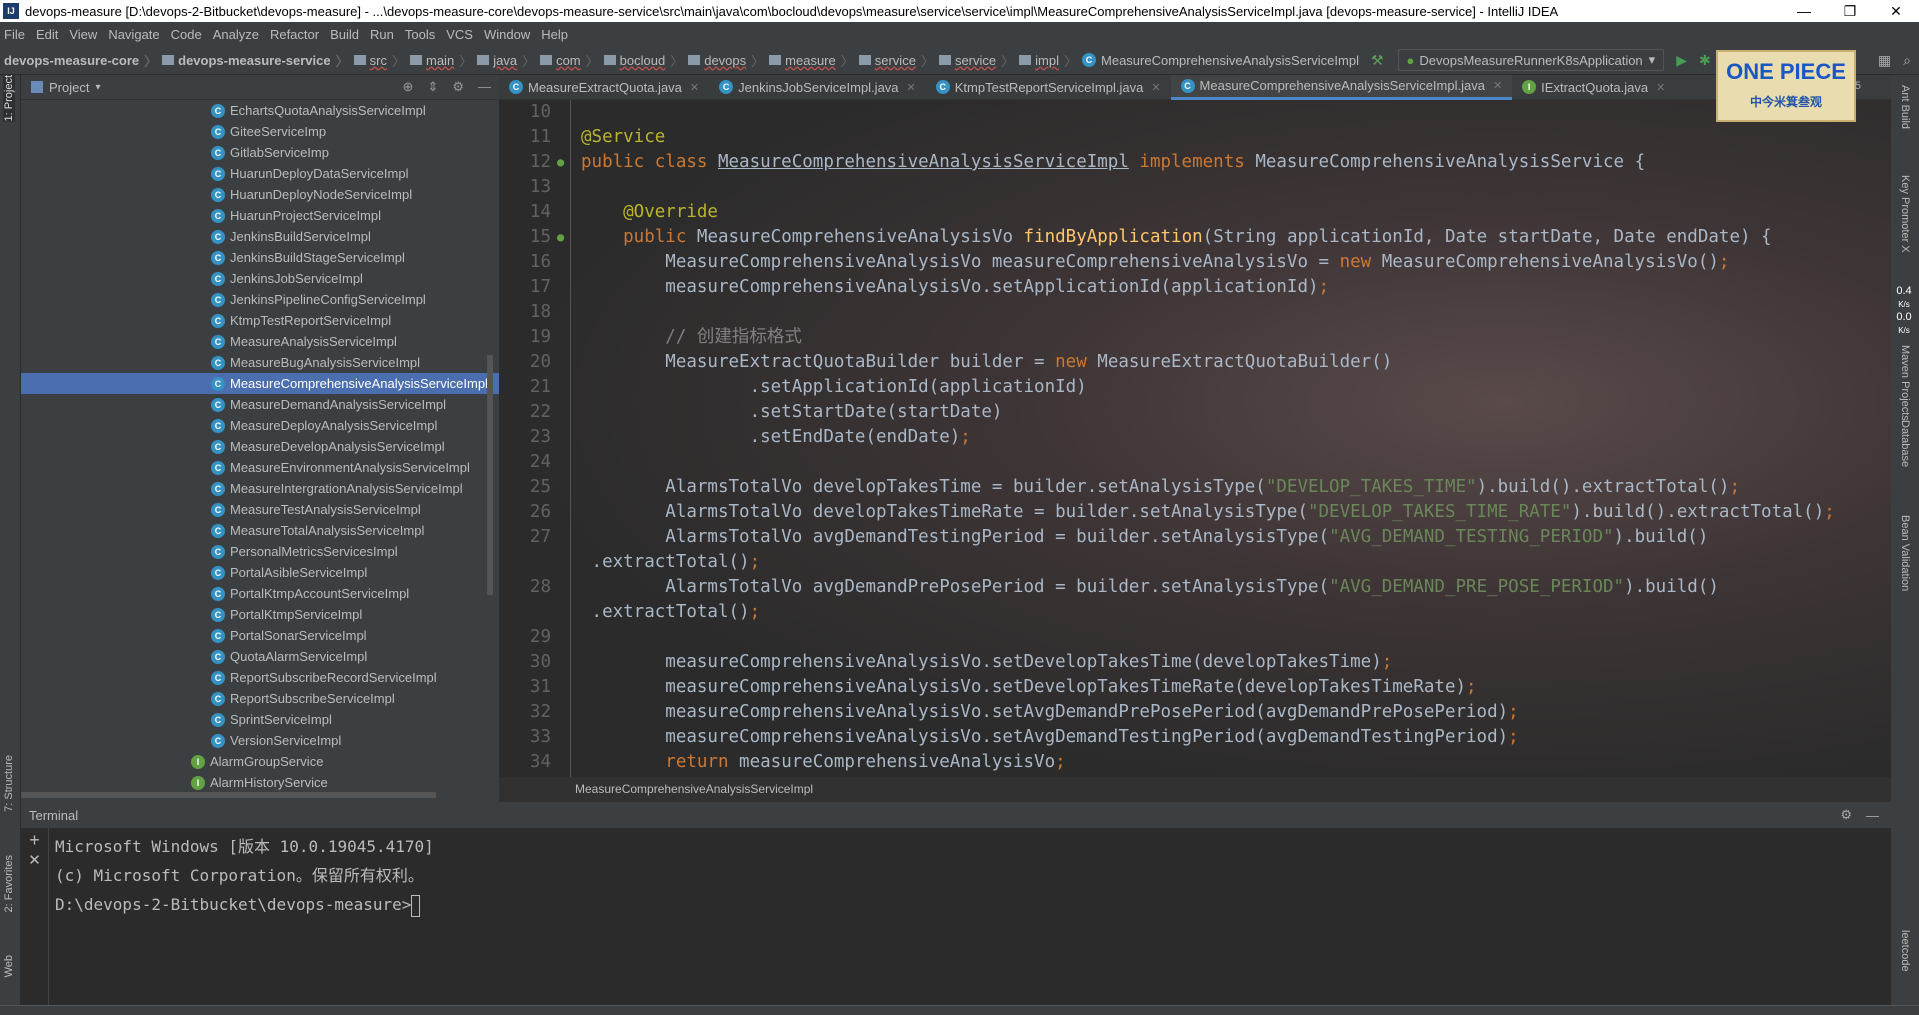 The height and width of the screenshot is (1015, 1919). What do you see at coordinates (572, 60) in the screenshot?
I see `breadcrumb-item: com 〉` at bounding box center [572, 60].